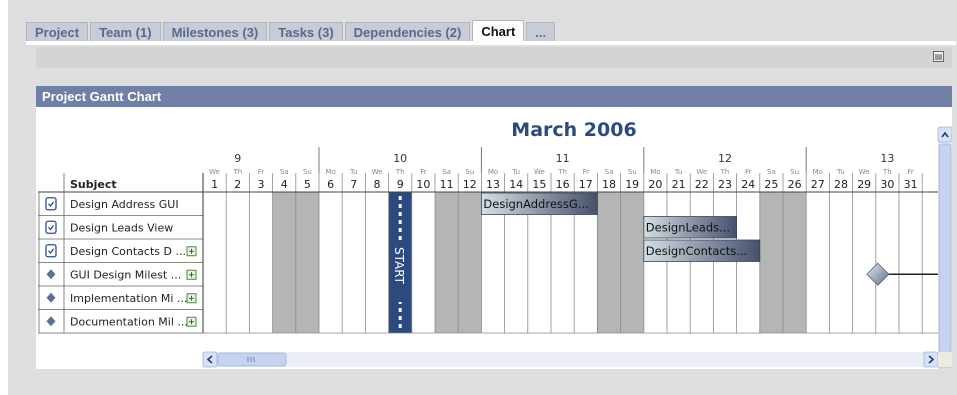  Describe the element at coordinates (210, 359) in the screenshot. I see `scroll-left-button` at that location.